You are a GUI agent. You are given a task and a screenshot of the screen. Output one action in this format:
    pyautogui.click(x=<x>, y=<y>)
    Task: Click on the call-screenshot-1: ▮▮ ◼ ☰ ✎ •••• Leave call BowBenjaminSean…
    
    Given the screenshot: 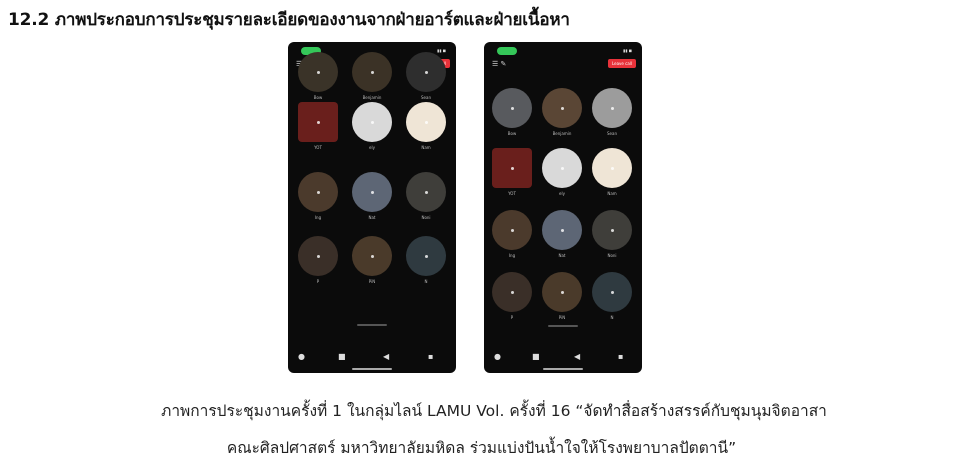 What is the action you would take?
    pyautogui.click(x=372, y=207)
    